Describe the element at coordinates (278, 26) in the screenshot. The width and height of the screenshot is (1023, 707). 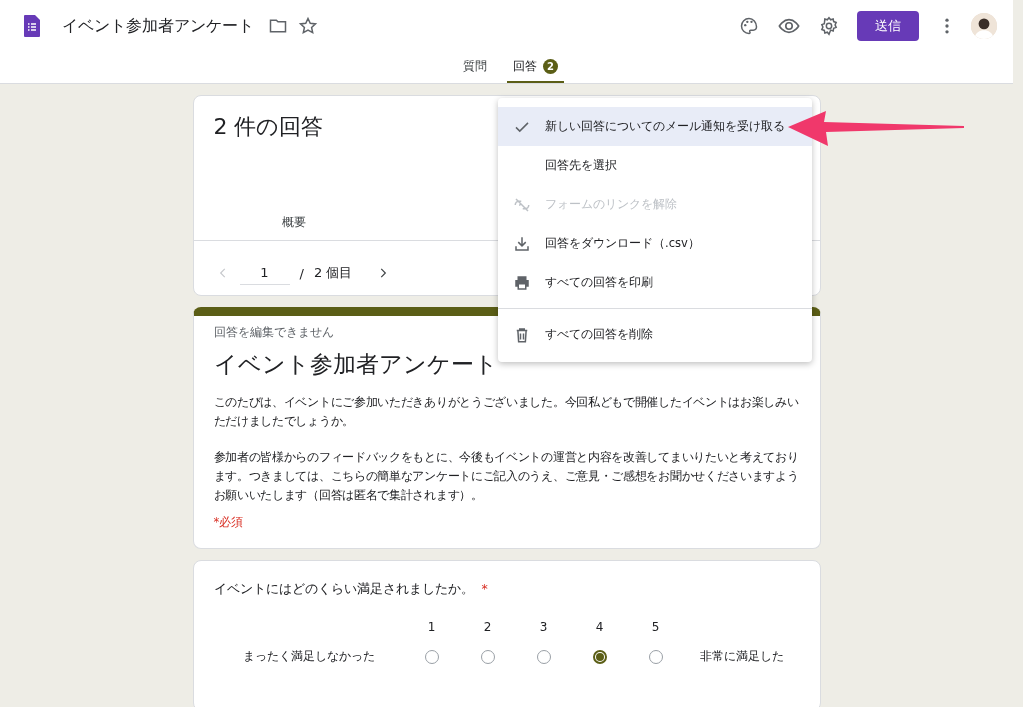
I see `folder-icon` at that location.